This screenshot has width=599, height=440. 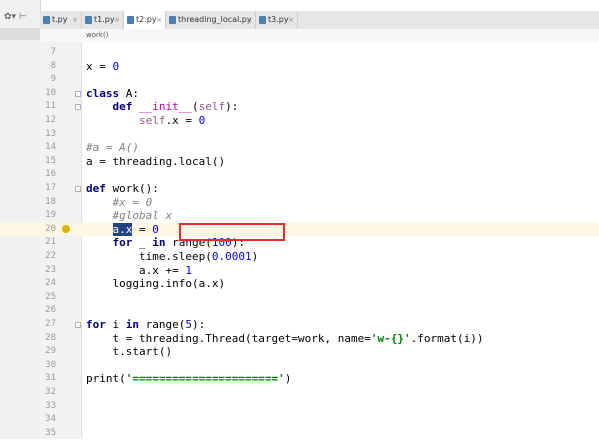 What do you see at coordinates (50, 256) in the screenshot?
I see `line-number: 22` at bounding box center [50, 256].